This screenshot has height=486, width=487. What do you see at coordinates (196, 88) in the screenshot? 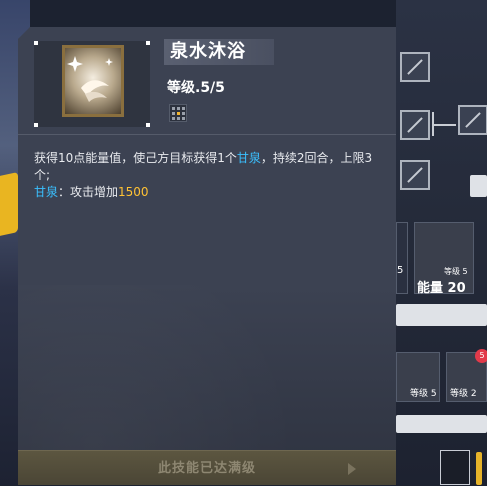
I see `skill-level: 等级.5/5` at bounding box center [196, 88].